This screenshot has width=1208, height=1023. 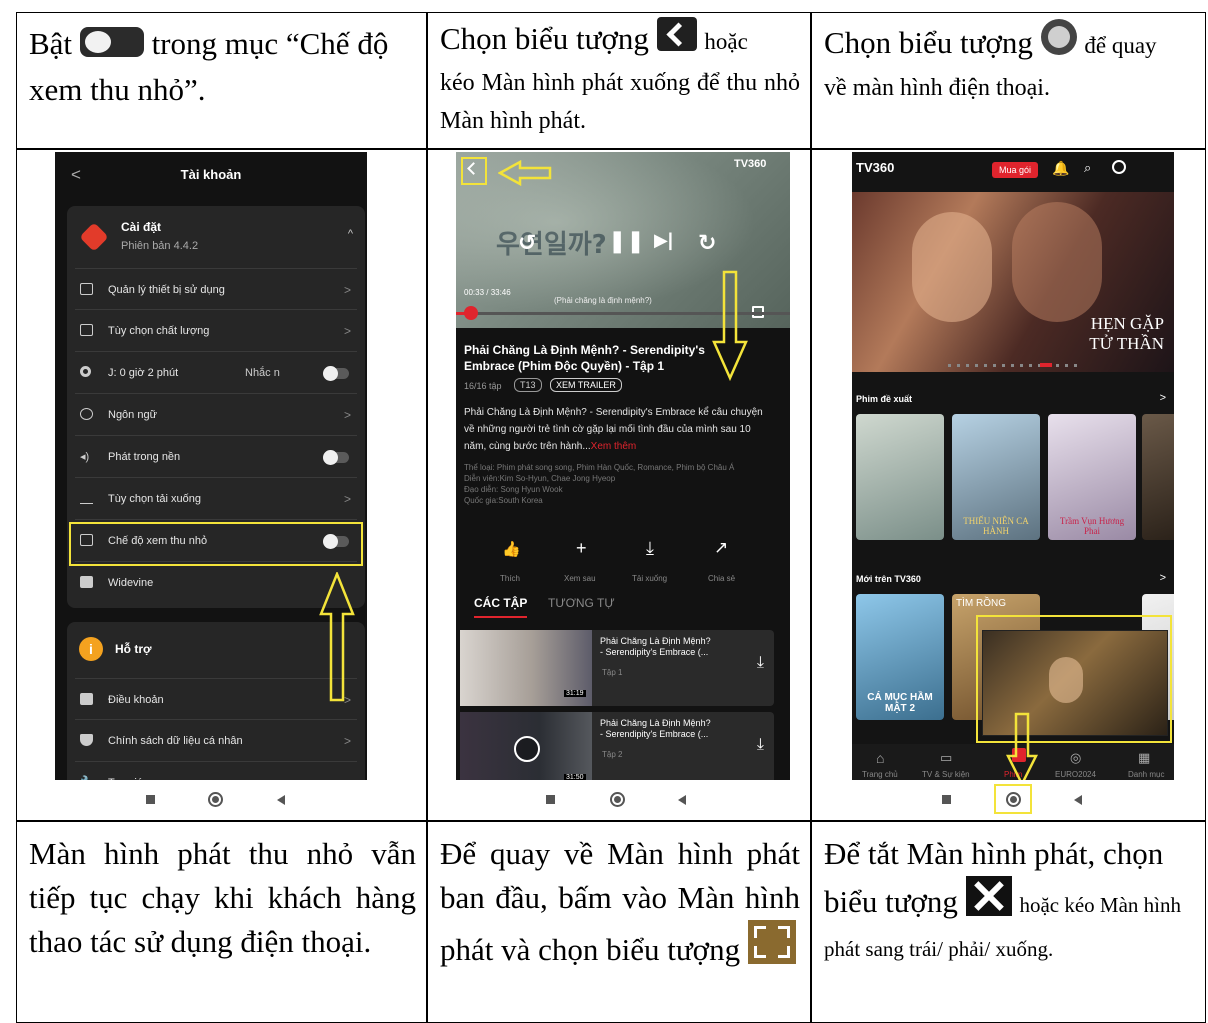 What do you see at coordinates (1119, 167) in the screenshot?
I see `profile-icon` at bounding box center [1119, 167].